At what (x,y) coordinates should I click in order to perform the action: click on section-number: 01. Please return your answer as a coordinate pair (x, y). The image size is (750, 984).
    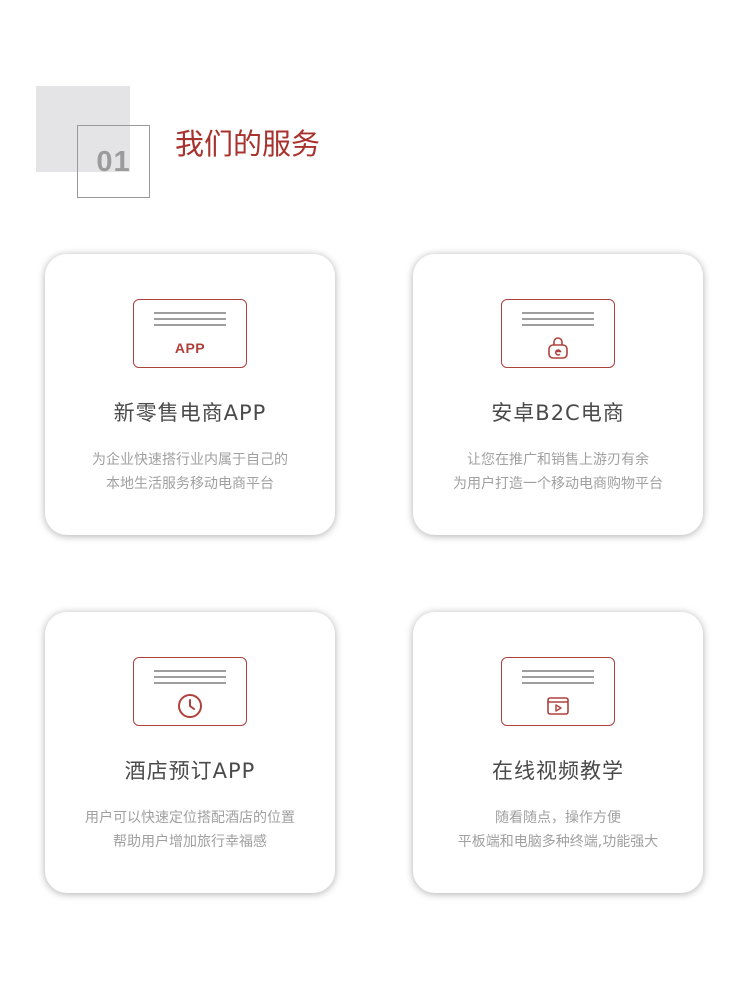
    Looking at the image, I should click on (113, 161).